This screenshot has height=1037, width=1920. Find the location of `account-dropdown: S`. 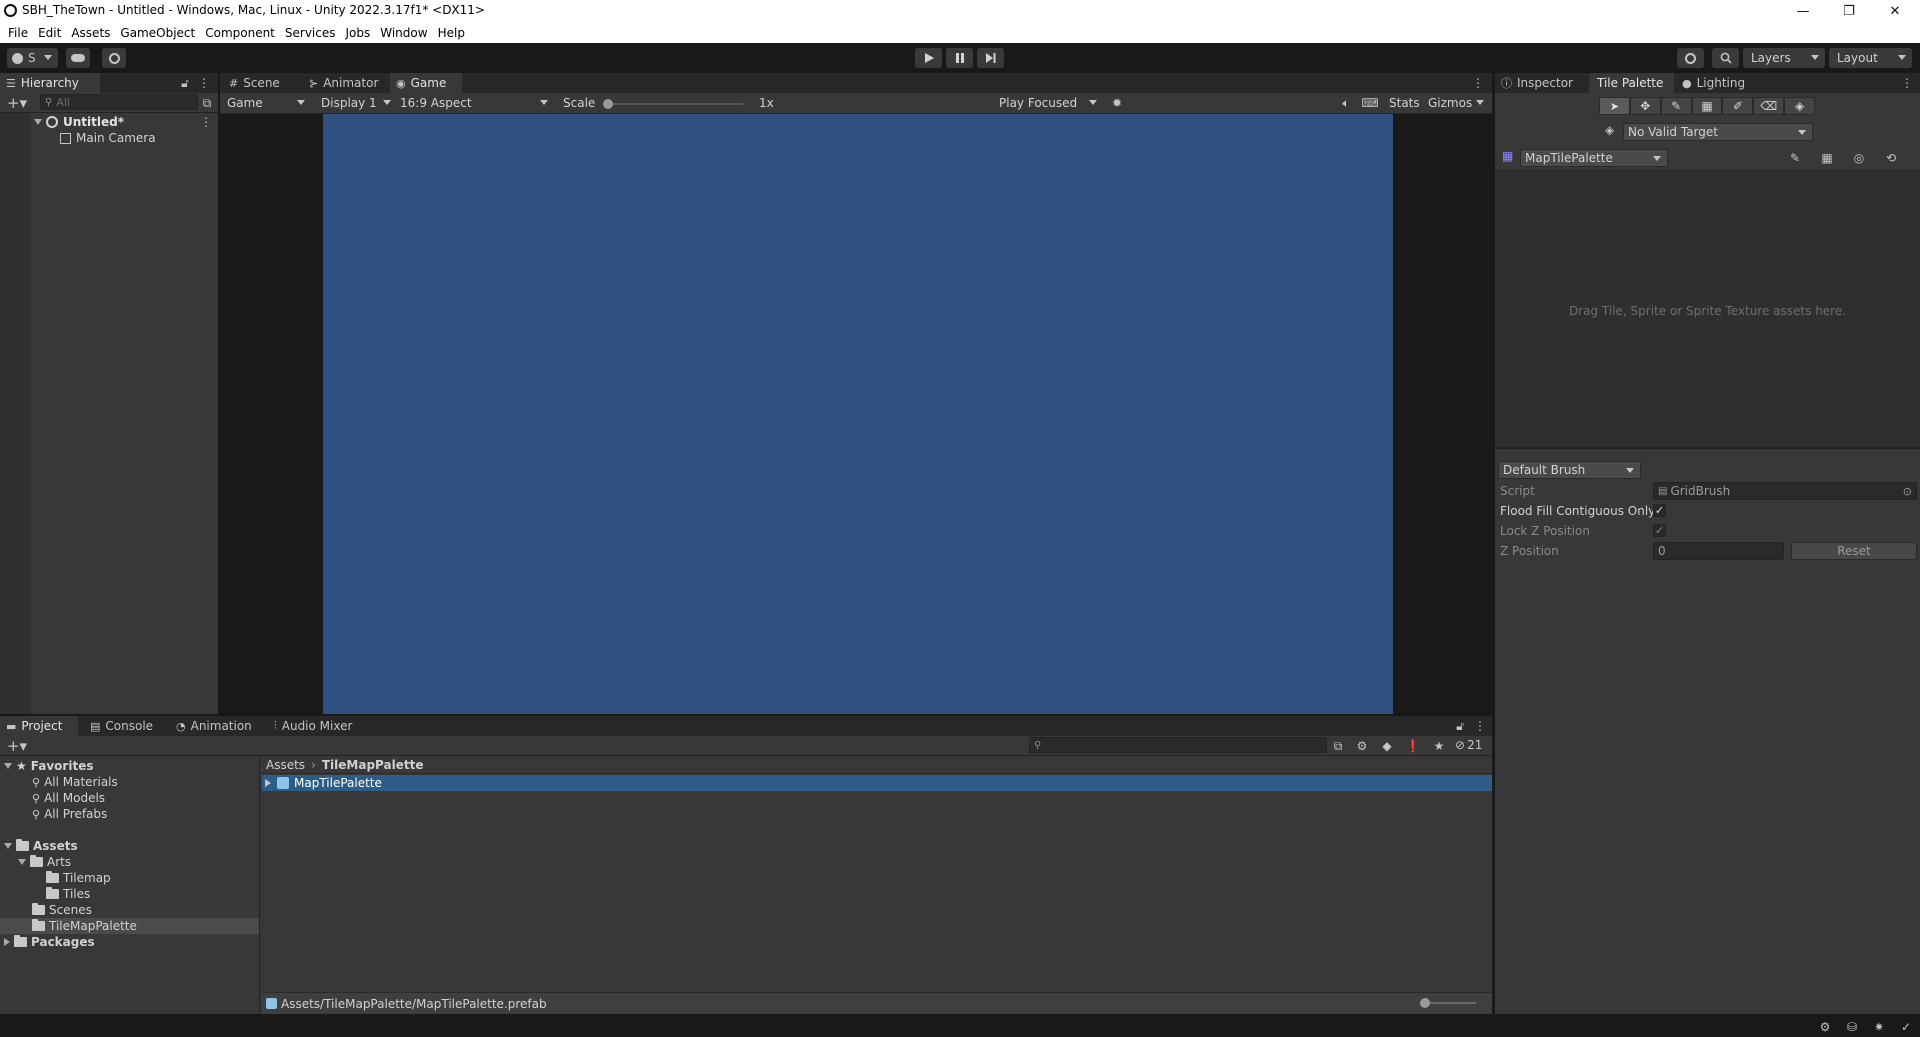

account-dropdown: S is located at coordinates (32, 58).